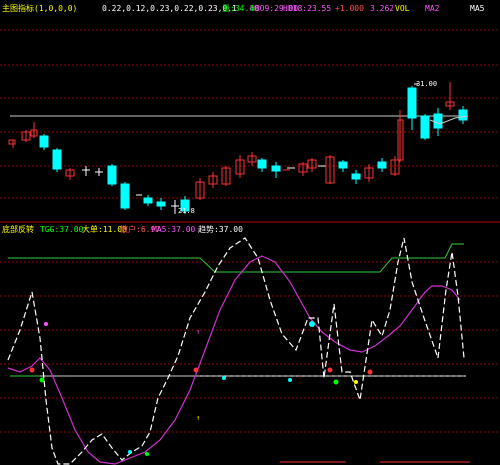 This screenshot has width=500, height=465. What do you see at coordinates (426, 84) in the screenshot?
I see `high-price-label: 31.00` at bounding box center [426, 84].